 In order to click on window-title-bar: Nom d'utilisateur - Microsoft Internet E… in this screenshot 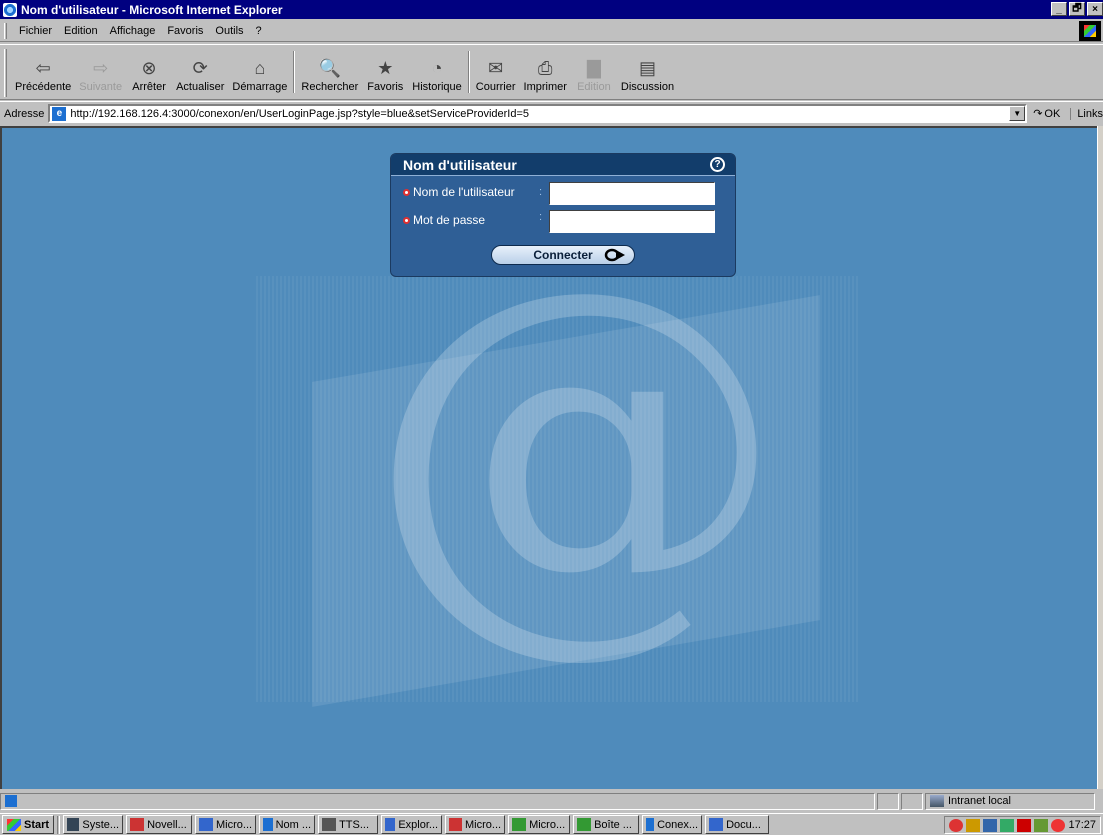, I will do `click(551, 9)`.